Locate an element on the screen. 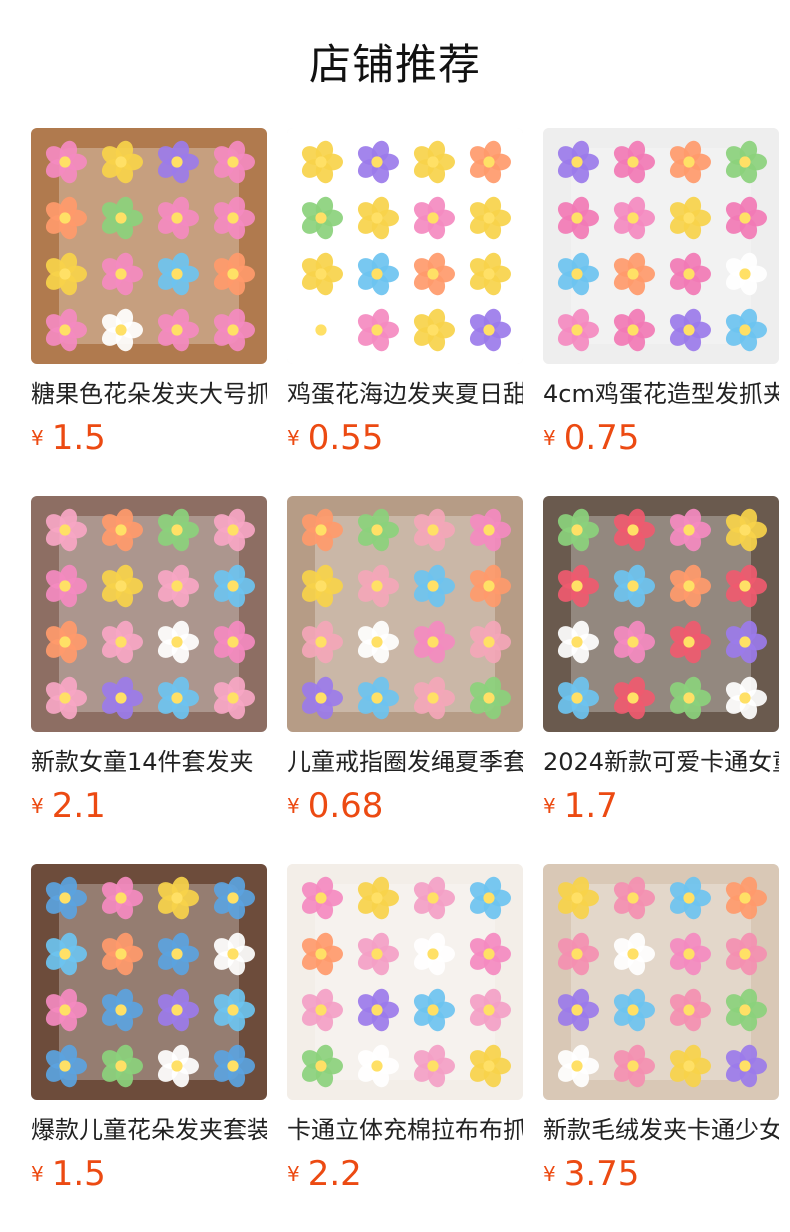 The image size is (790, 1232). product-card: 新款女童14件套发夹 ¥2.1 is located at coordinates (149, 661).